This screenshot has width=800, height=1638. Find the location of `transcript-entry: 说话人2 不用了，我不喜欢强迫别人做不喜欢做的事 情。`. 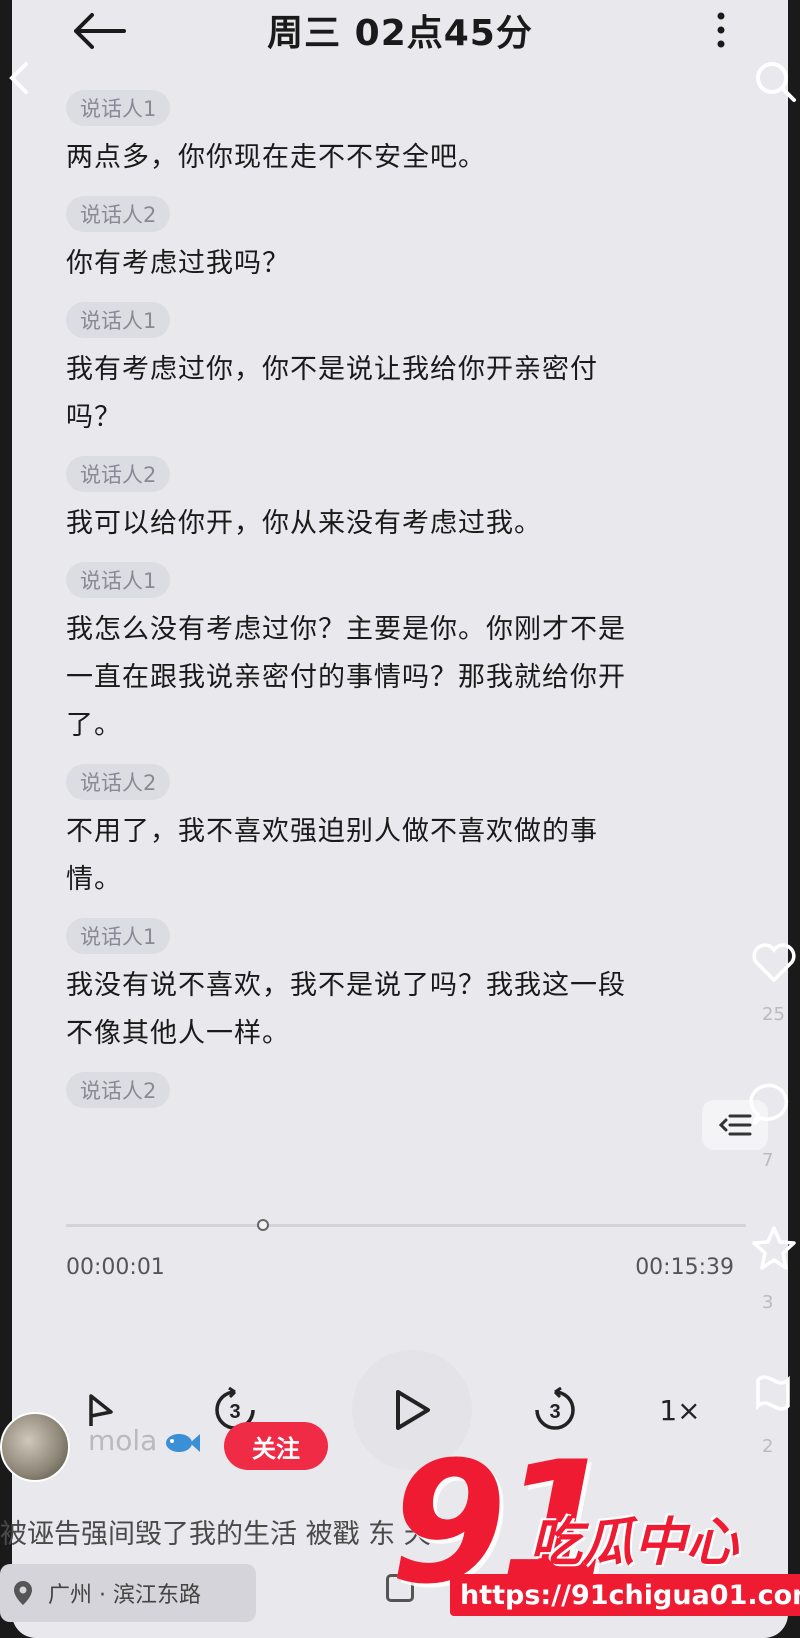

transcript-entry: 说话人2 不用了，我不喜欢强迫别人做不喜欢做的事 情。 is located at coordinates (406, 834).